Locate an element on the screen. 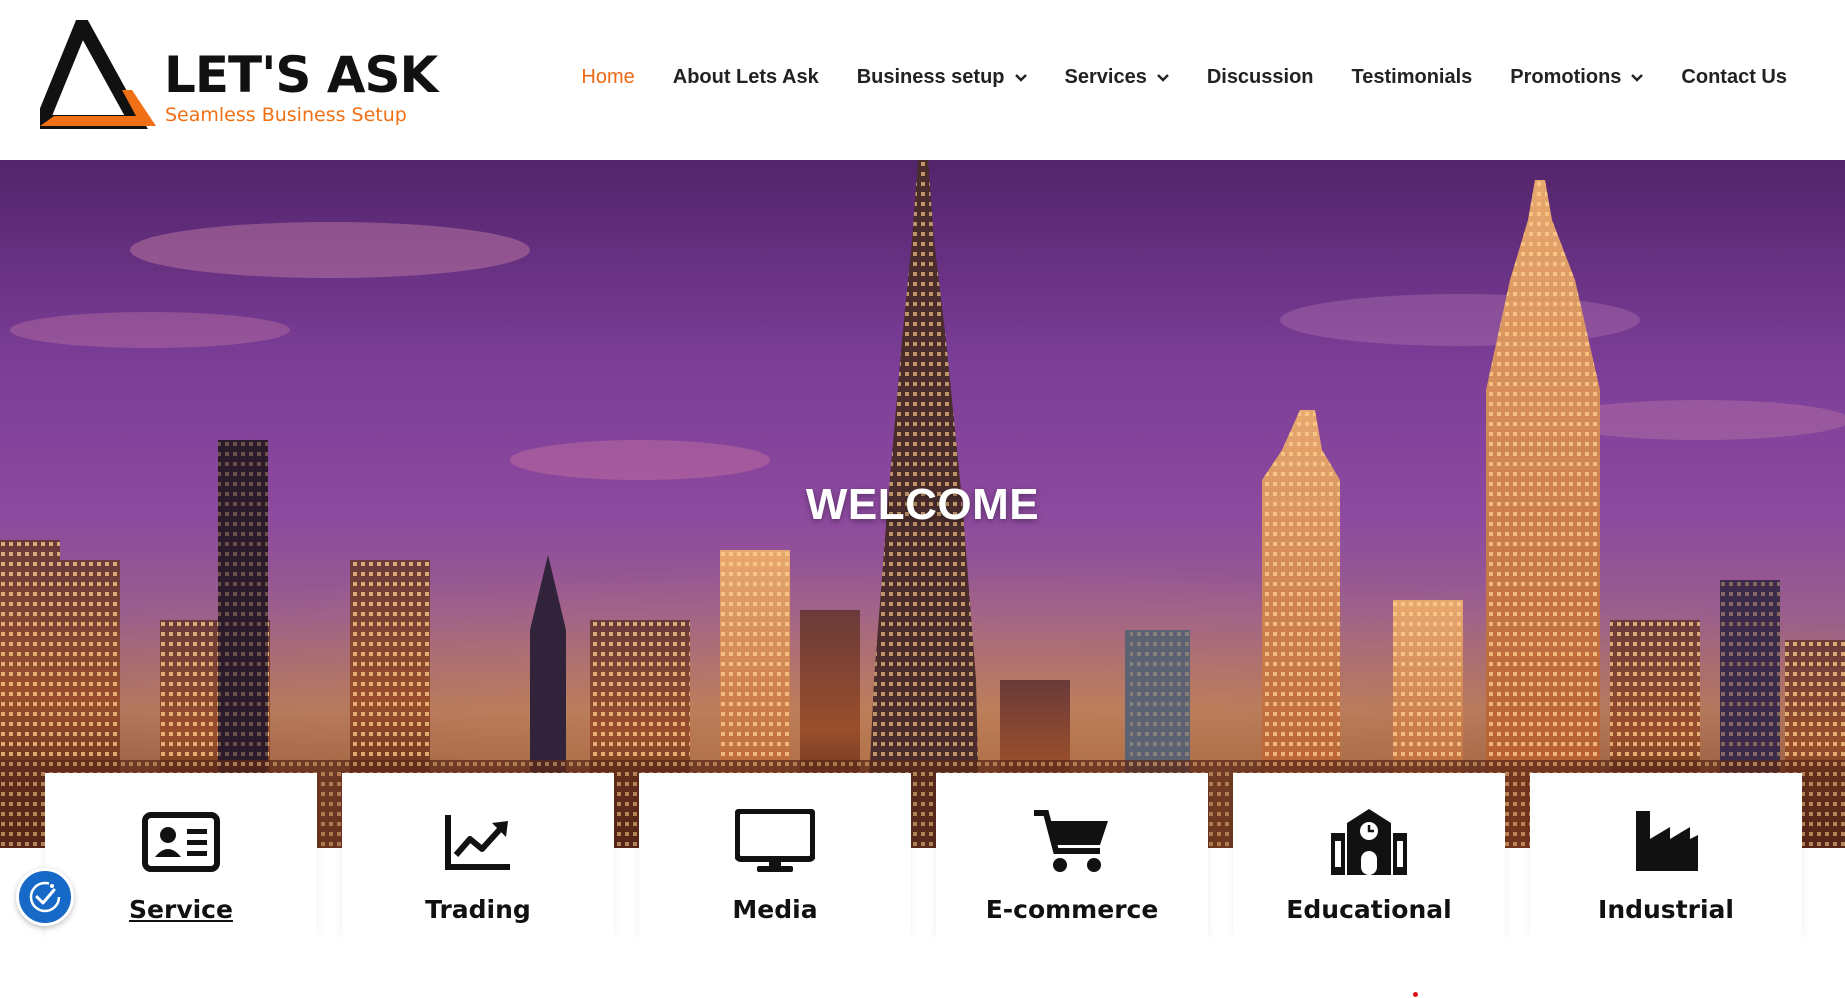 The image size is (1845, 998). desktop-monitor-icon is located at coordinates (775, 840).